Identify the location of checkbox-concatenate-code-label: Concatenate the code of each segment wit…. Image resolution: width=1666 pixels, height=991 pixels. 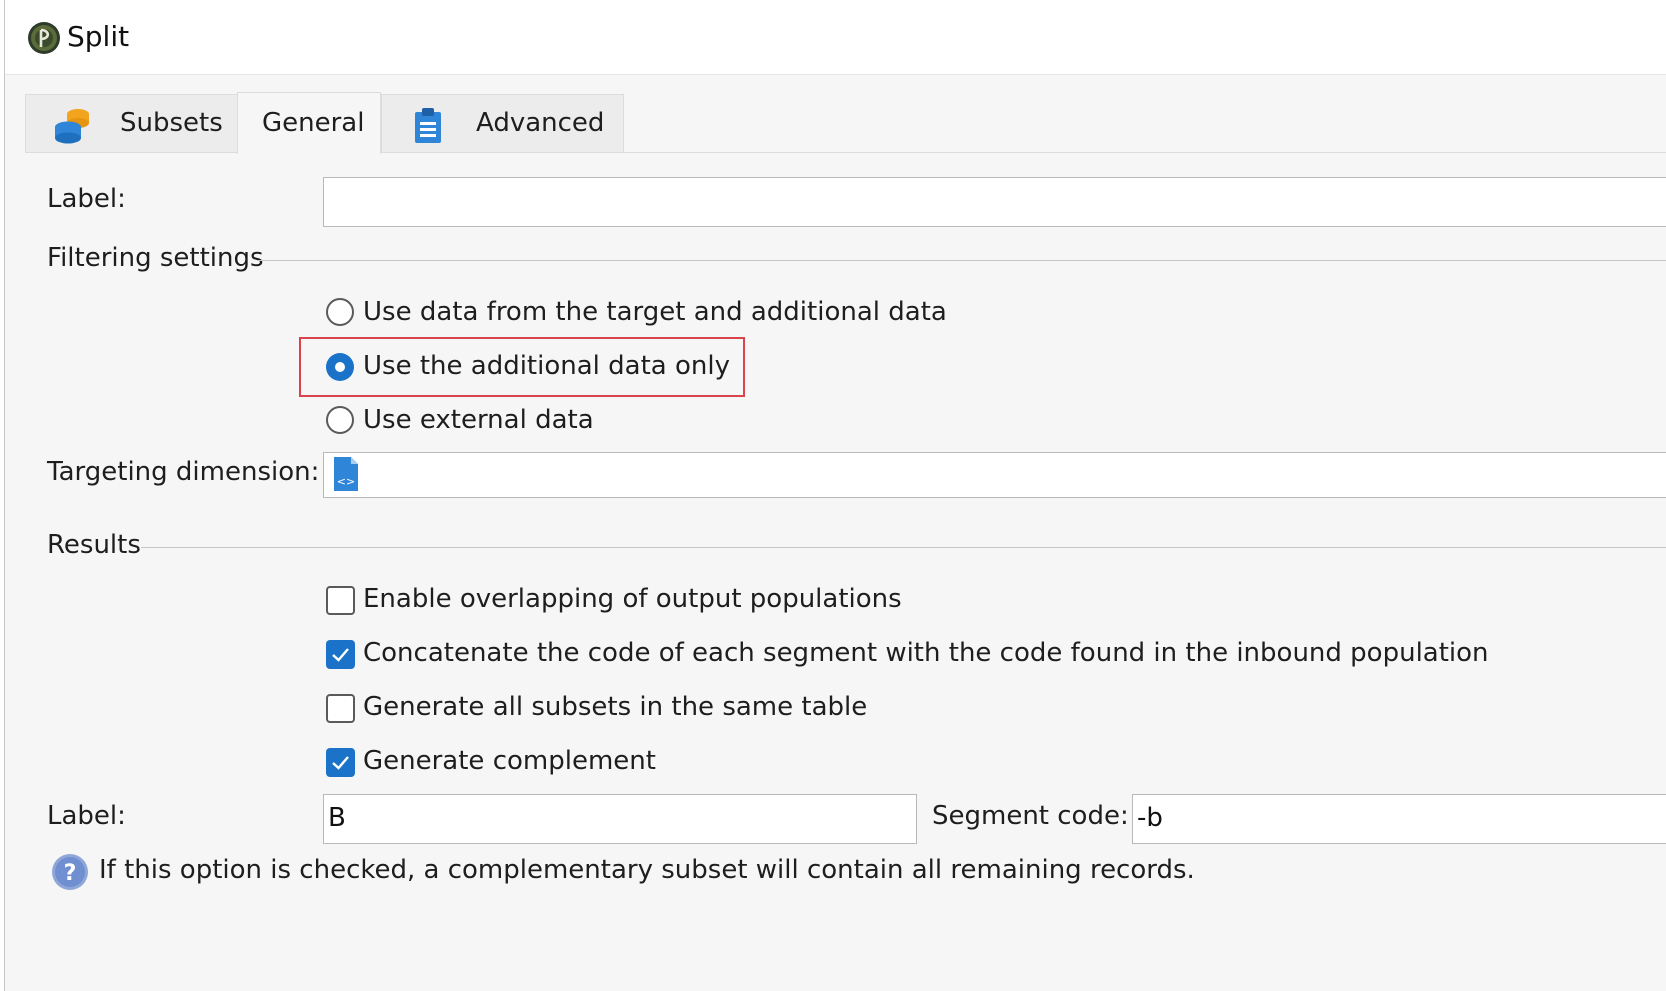
(926, 653).